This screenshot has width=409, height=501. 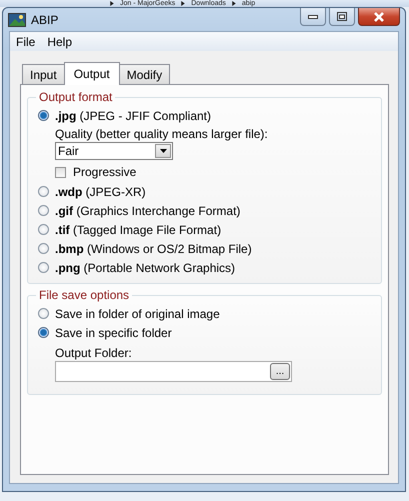 I want to click on menu-item: File, so click(x=25, y=41).